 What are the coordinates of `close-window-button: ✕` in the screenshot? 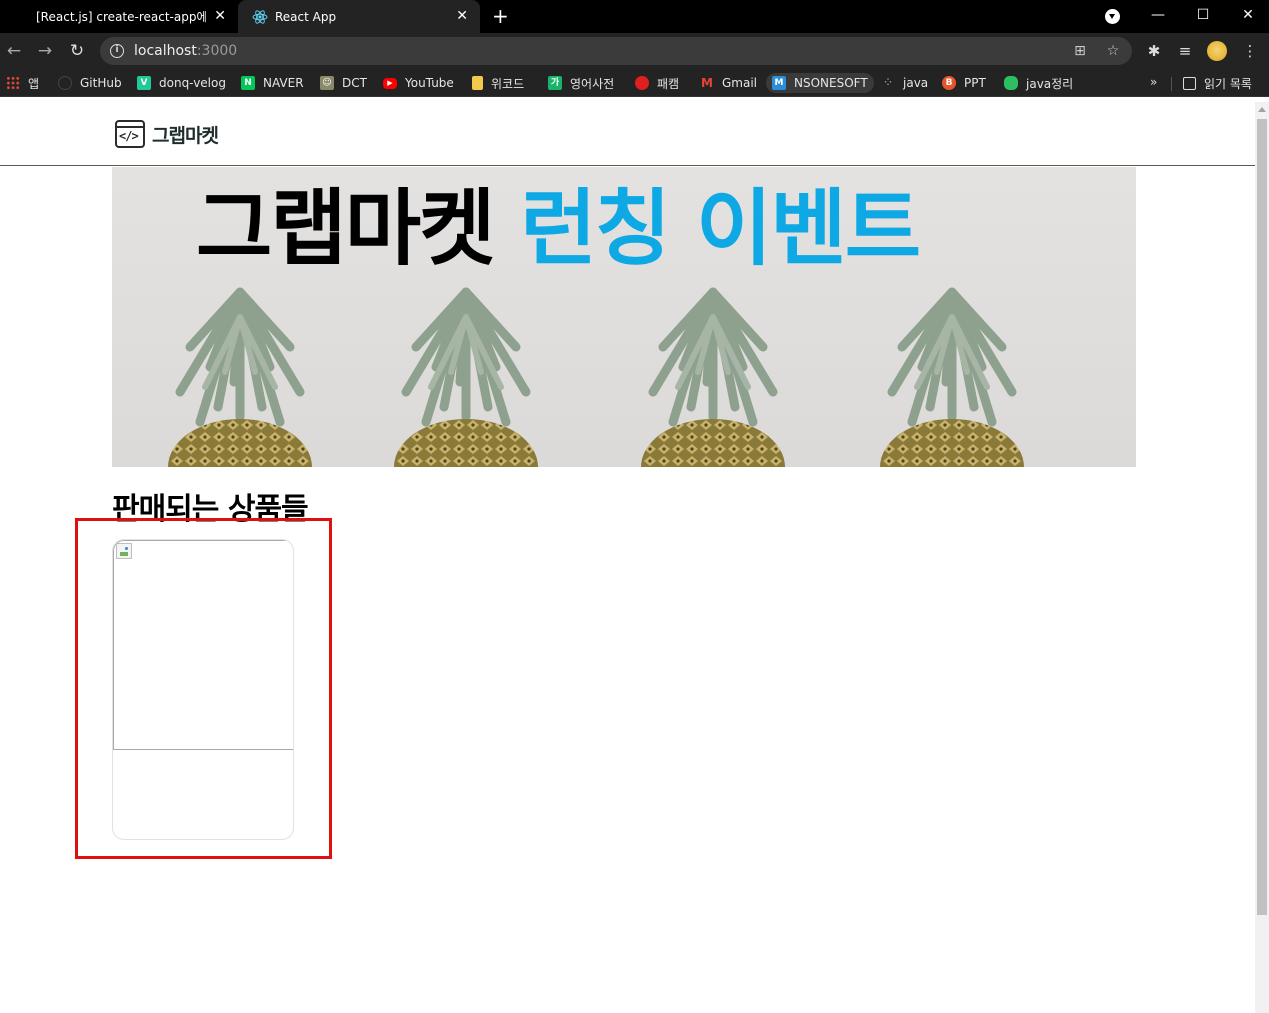 It's located at (1248, 16).